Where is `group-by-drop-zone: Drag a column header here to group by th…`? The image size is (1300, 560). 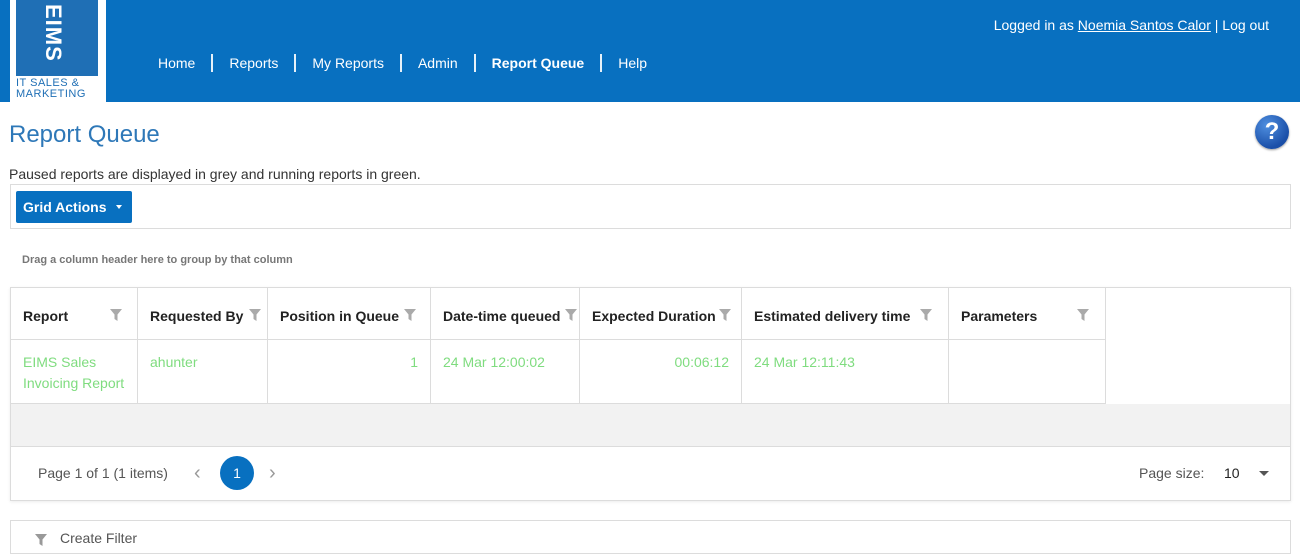 group-by-drop-zone: Drag a column header here to group by th… is located at coordinates (157, 260).